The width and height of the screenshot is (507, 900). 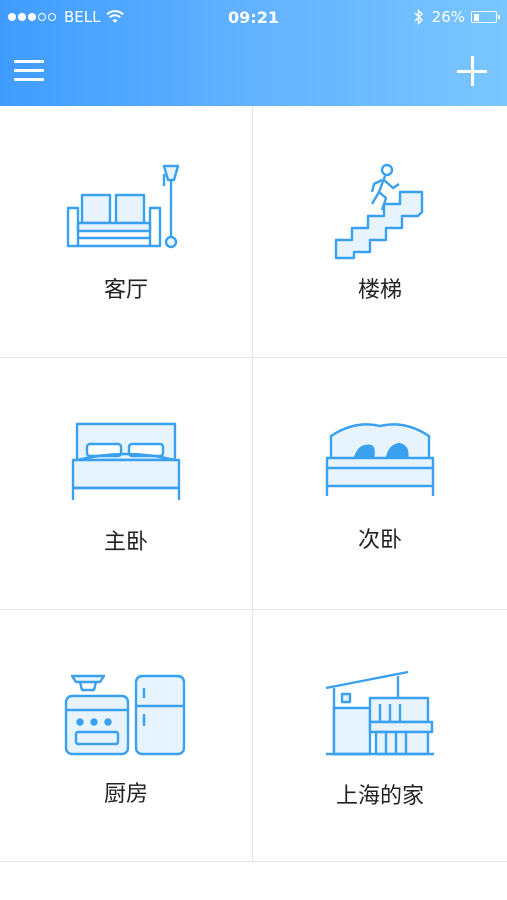 What do you see at coordinates (418, 17) in the screenshot?
I see `bluetooth-icon` at bounding box center [418, 17].